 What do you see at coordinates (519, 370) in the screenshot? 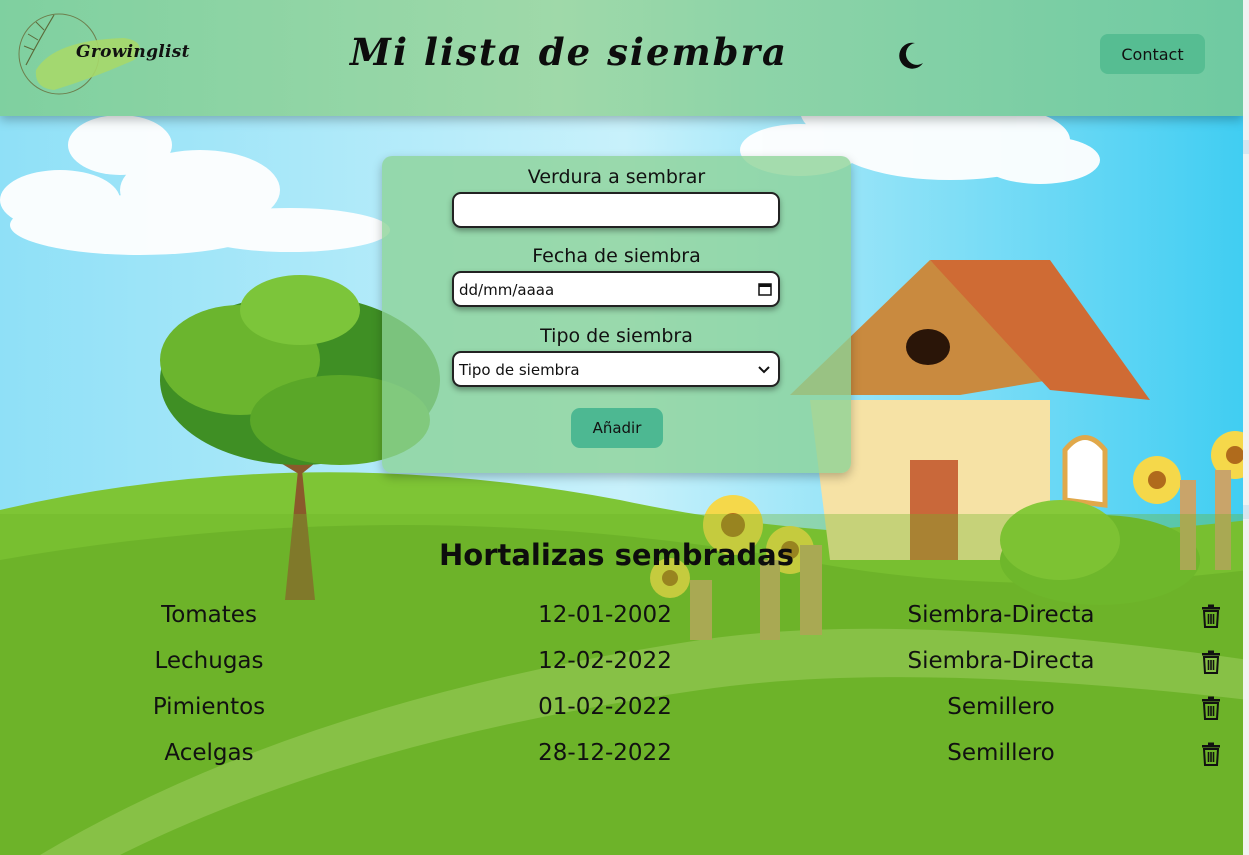
I see `sowing-type-selected: Tipo de siembra` at bounding box center [519, 370].